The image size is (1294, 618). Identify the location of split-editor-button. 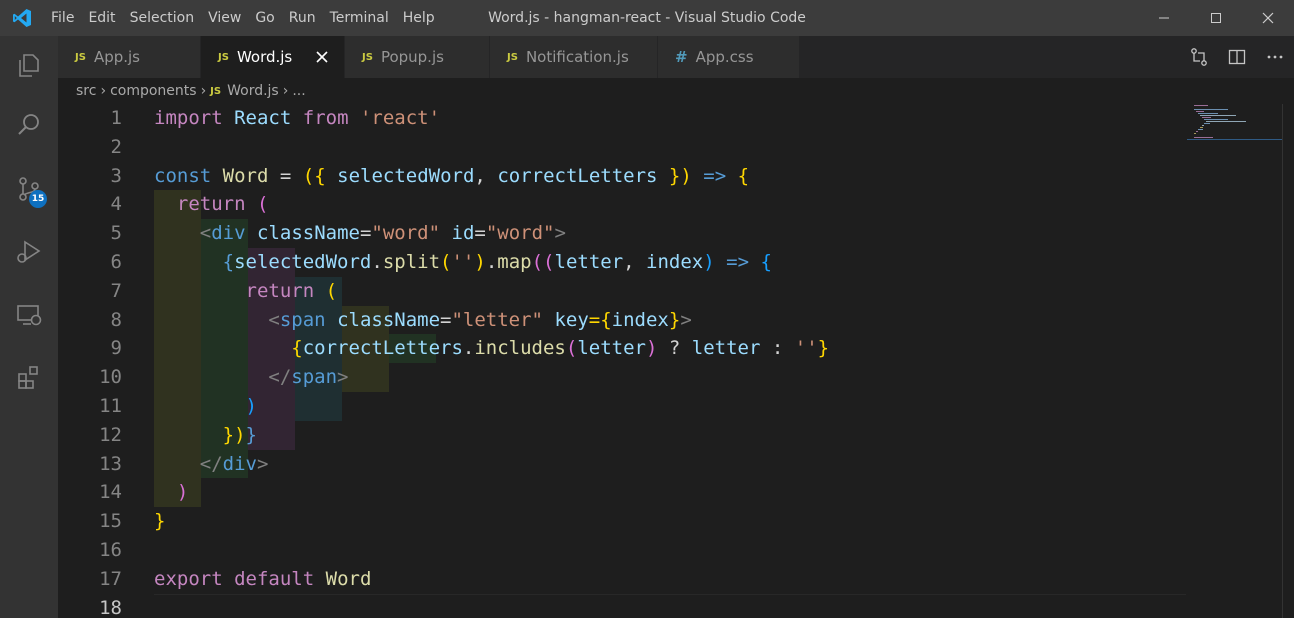
(1237, 57).